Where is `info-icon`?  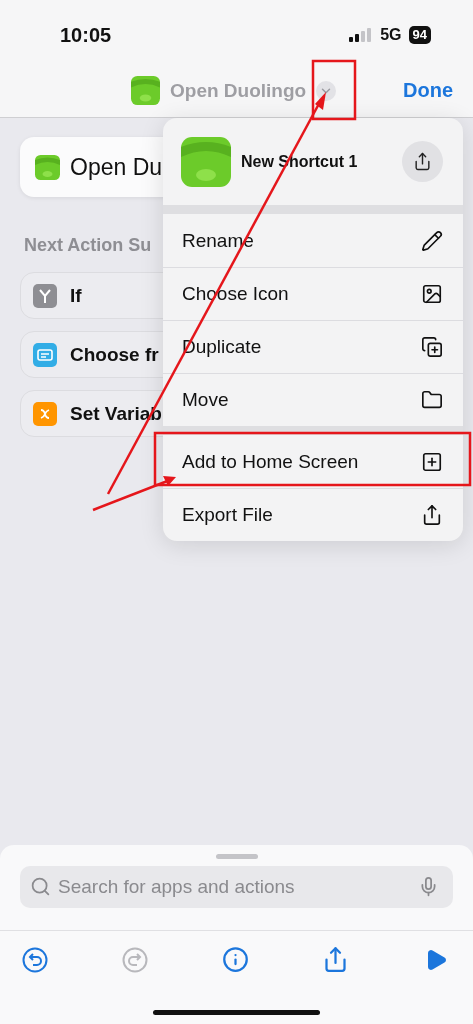
info-icon is located at coordinates (235, 959).